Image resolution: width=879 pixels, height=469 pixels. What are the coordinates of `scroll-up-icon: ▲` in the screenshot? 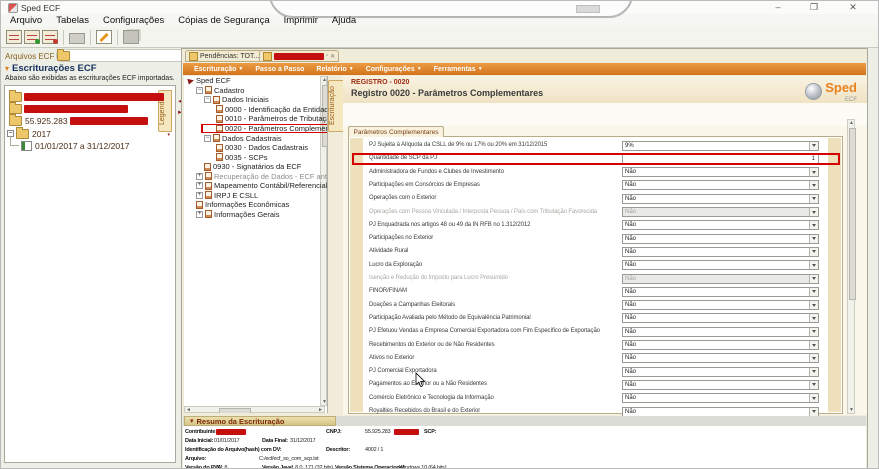 It's located at (851, 123).